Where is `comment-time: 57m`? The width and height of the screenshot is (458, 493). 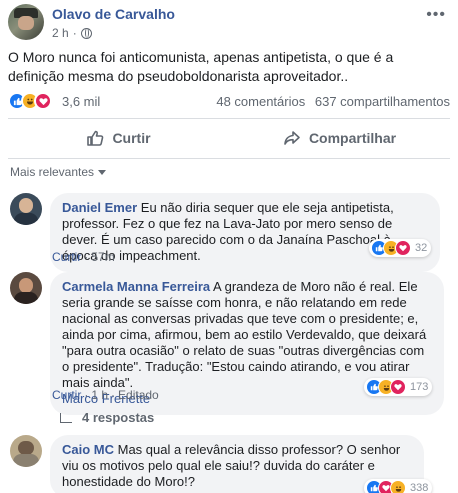
comment-time: 57m is located at coordinates (102, 257).